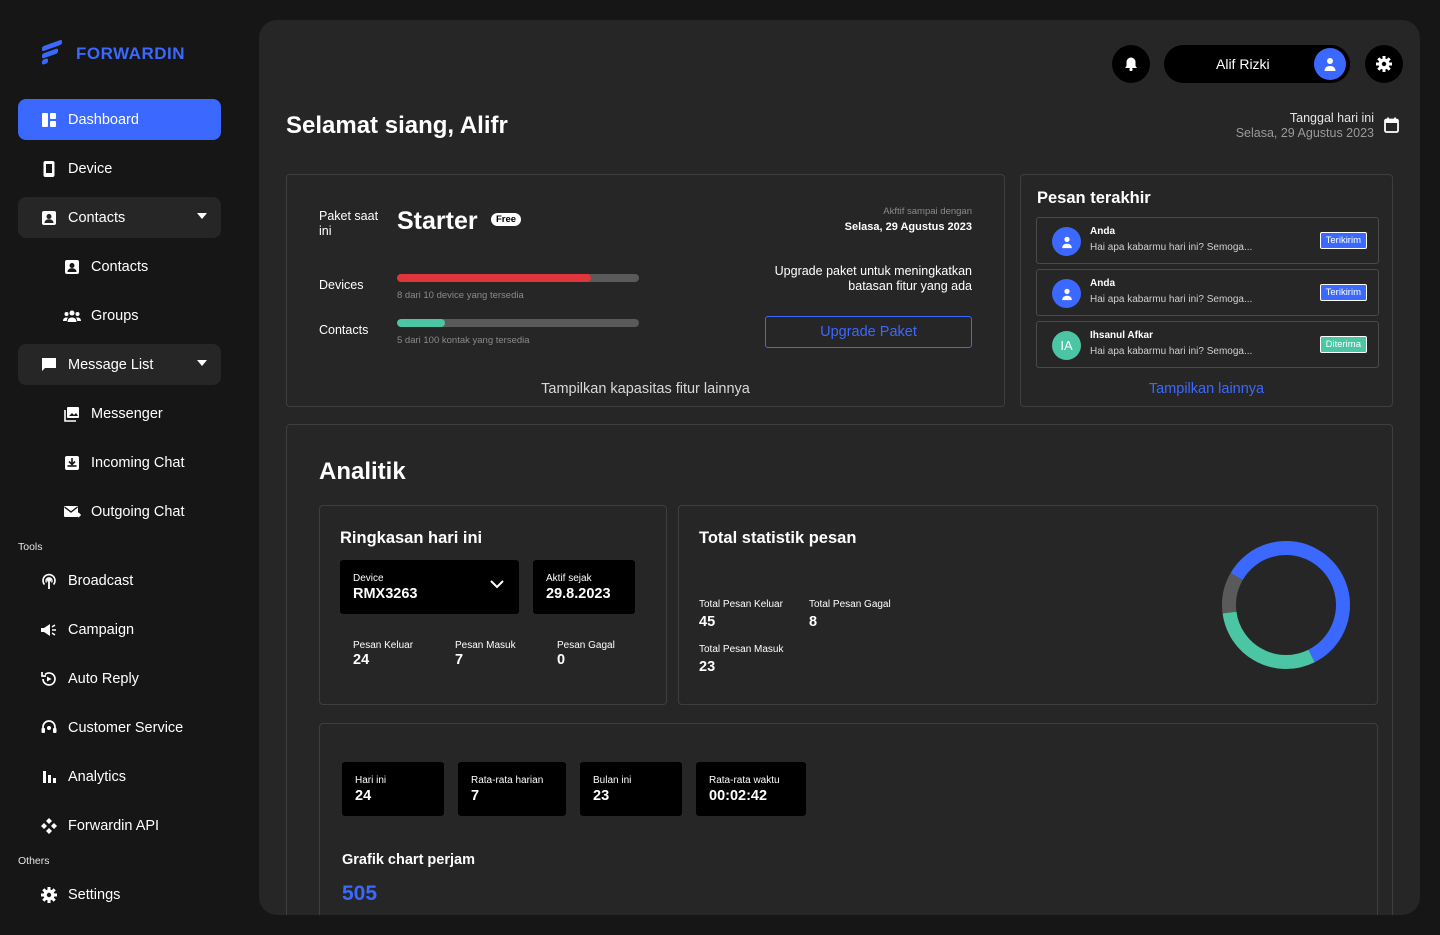  I want to click on device-select-value: RMX3263, so click(385, 594).